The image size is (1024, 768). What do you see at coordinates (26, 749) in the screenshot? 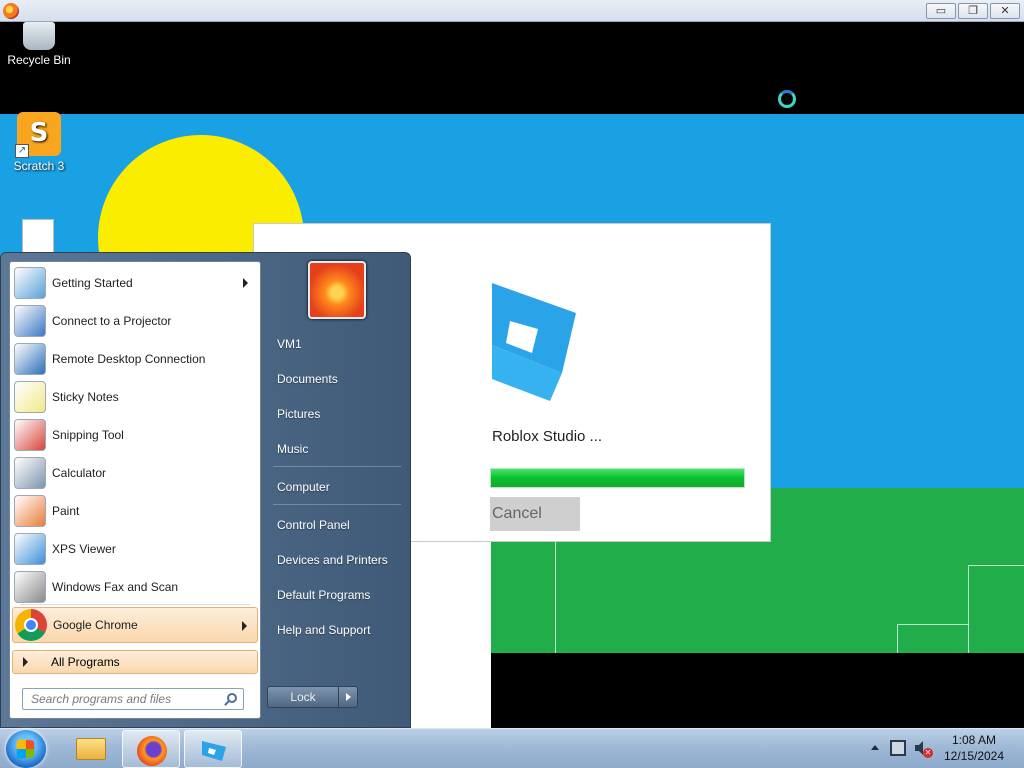
I see `start-button` at bounding box center [26, 749].